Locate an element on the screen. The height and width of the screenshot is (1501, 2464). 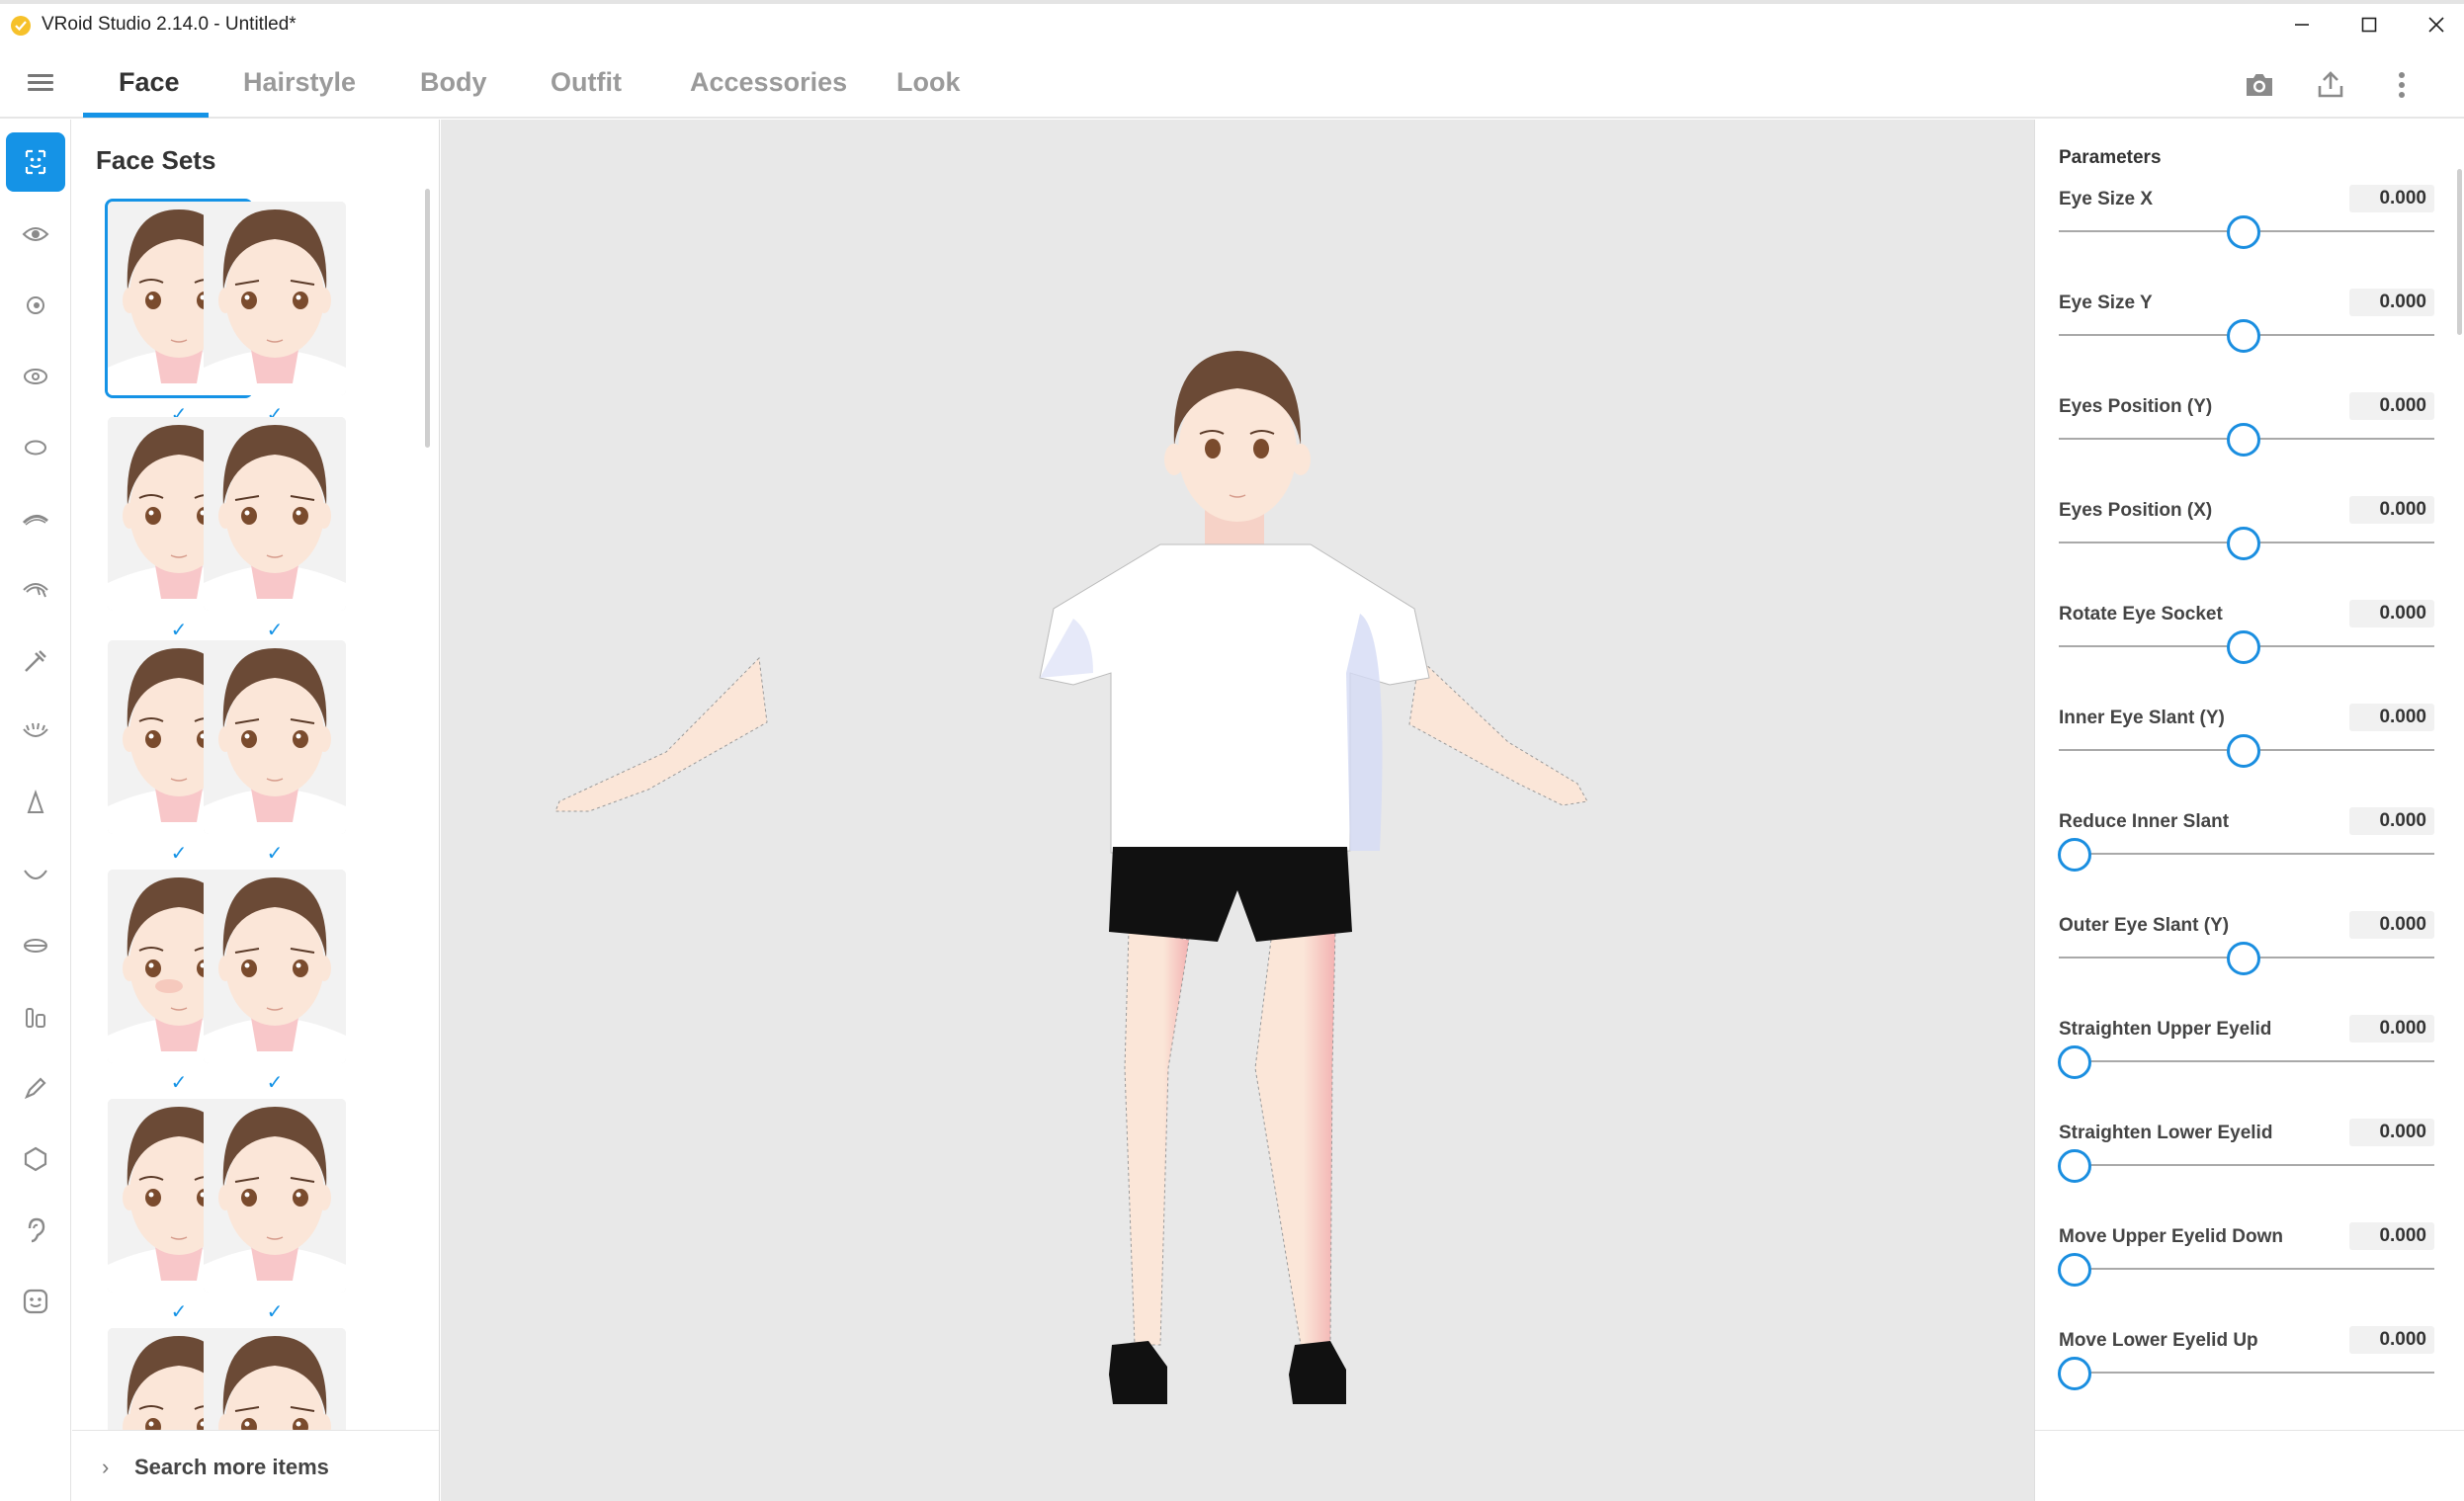
export-icon is located at coordinates (2330, 85).